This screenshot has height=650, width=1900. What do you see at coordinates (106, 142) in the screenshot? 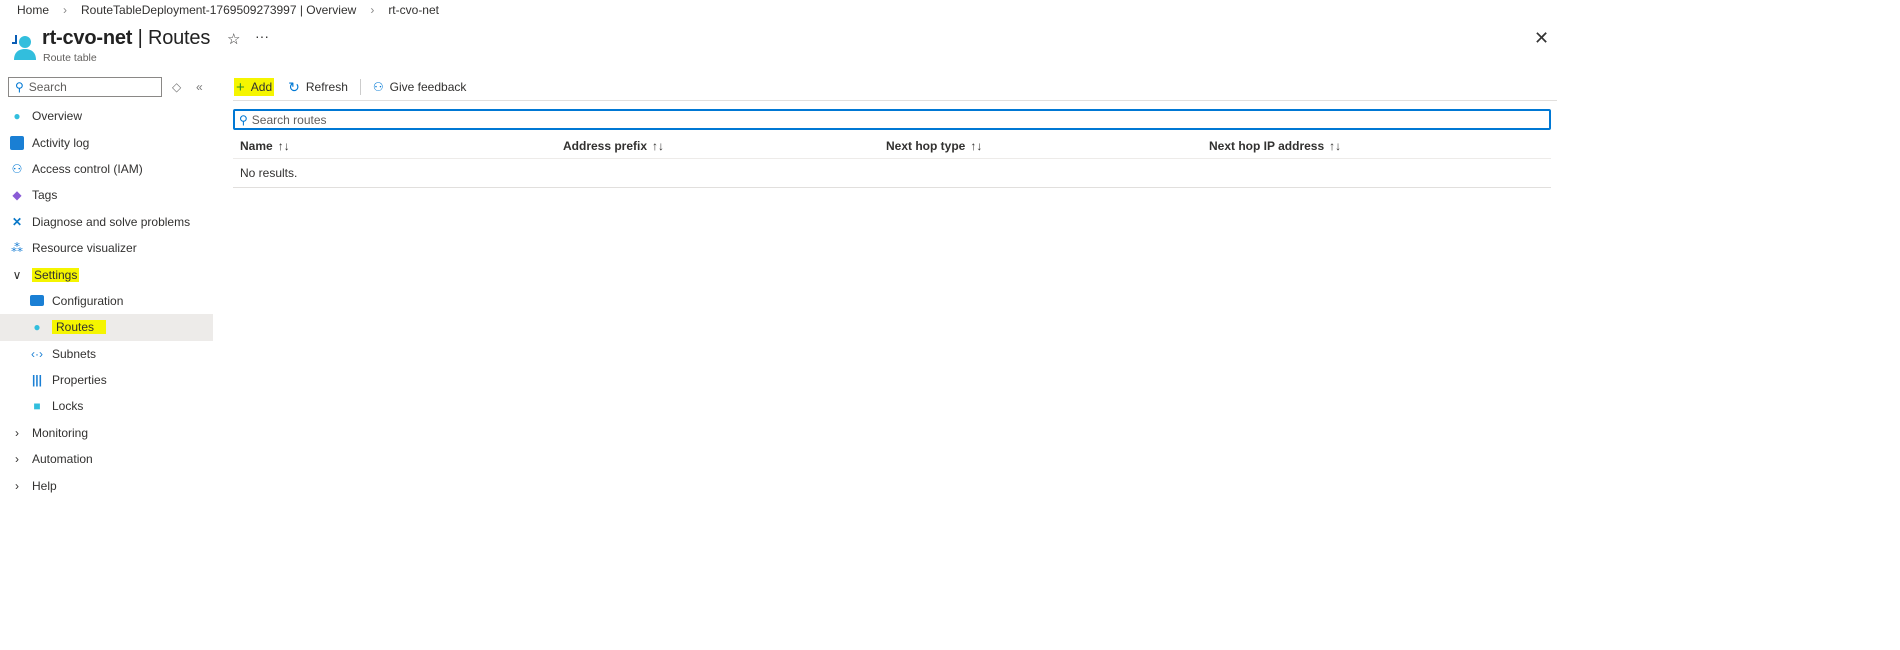
I see `sidebar-item-activity-log: Activity log` at bounding box center [106, 142].